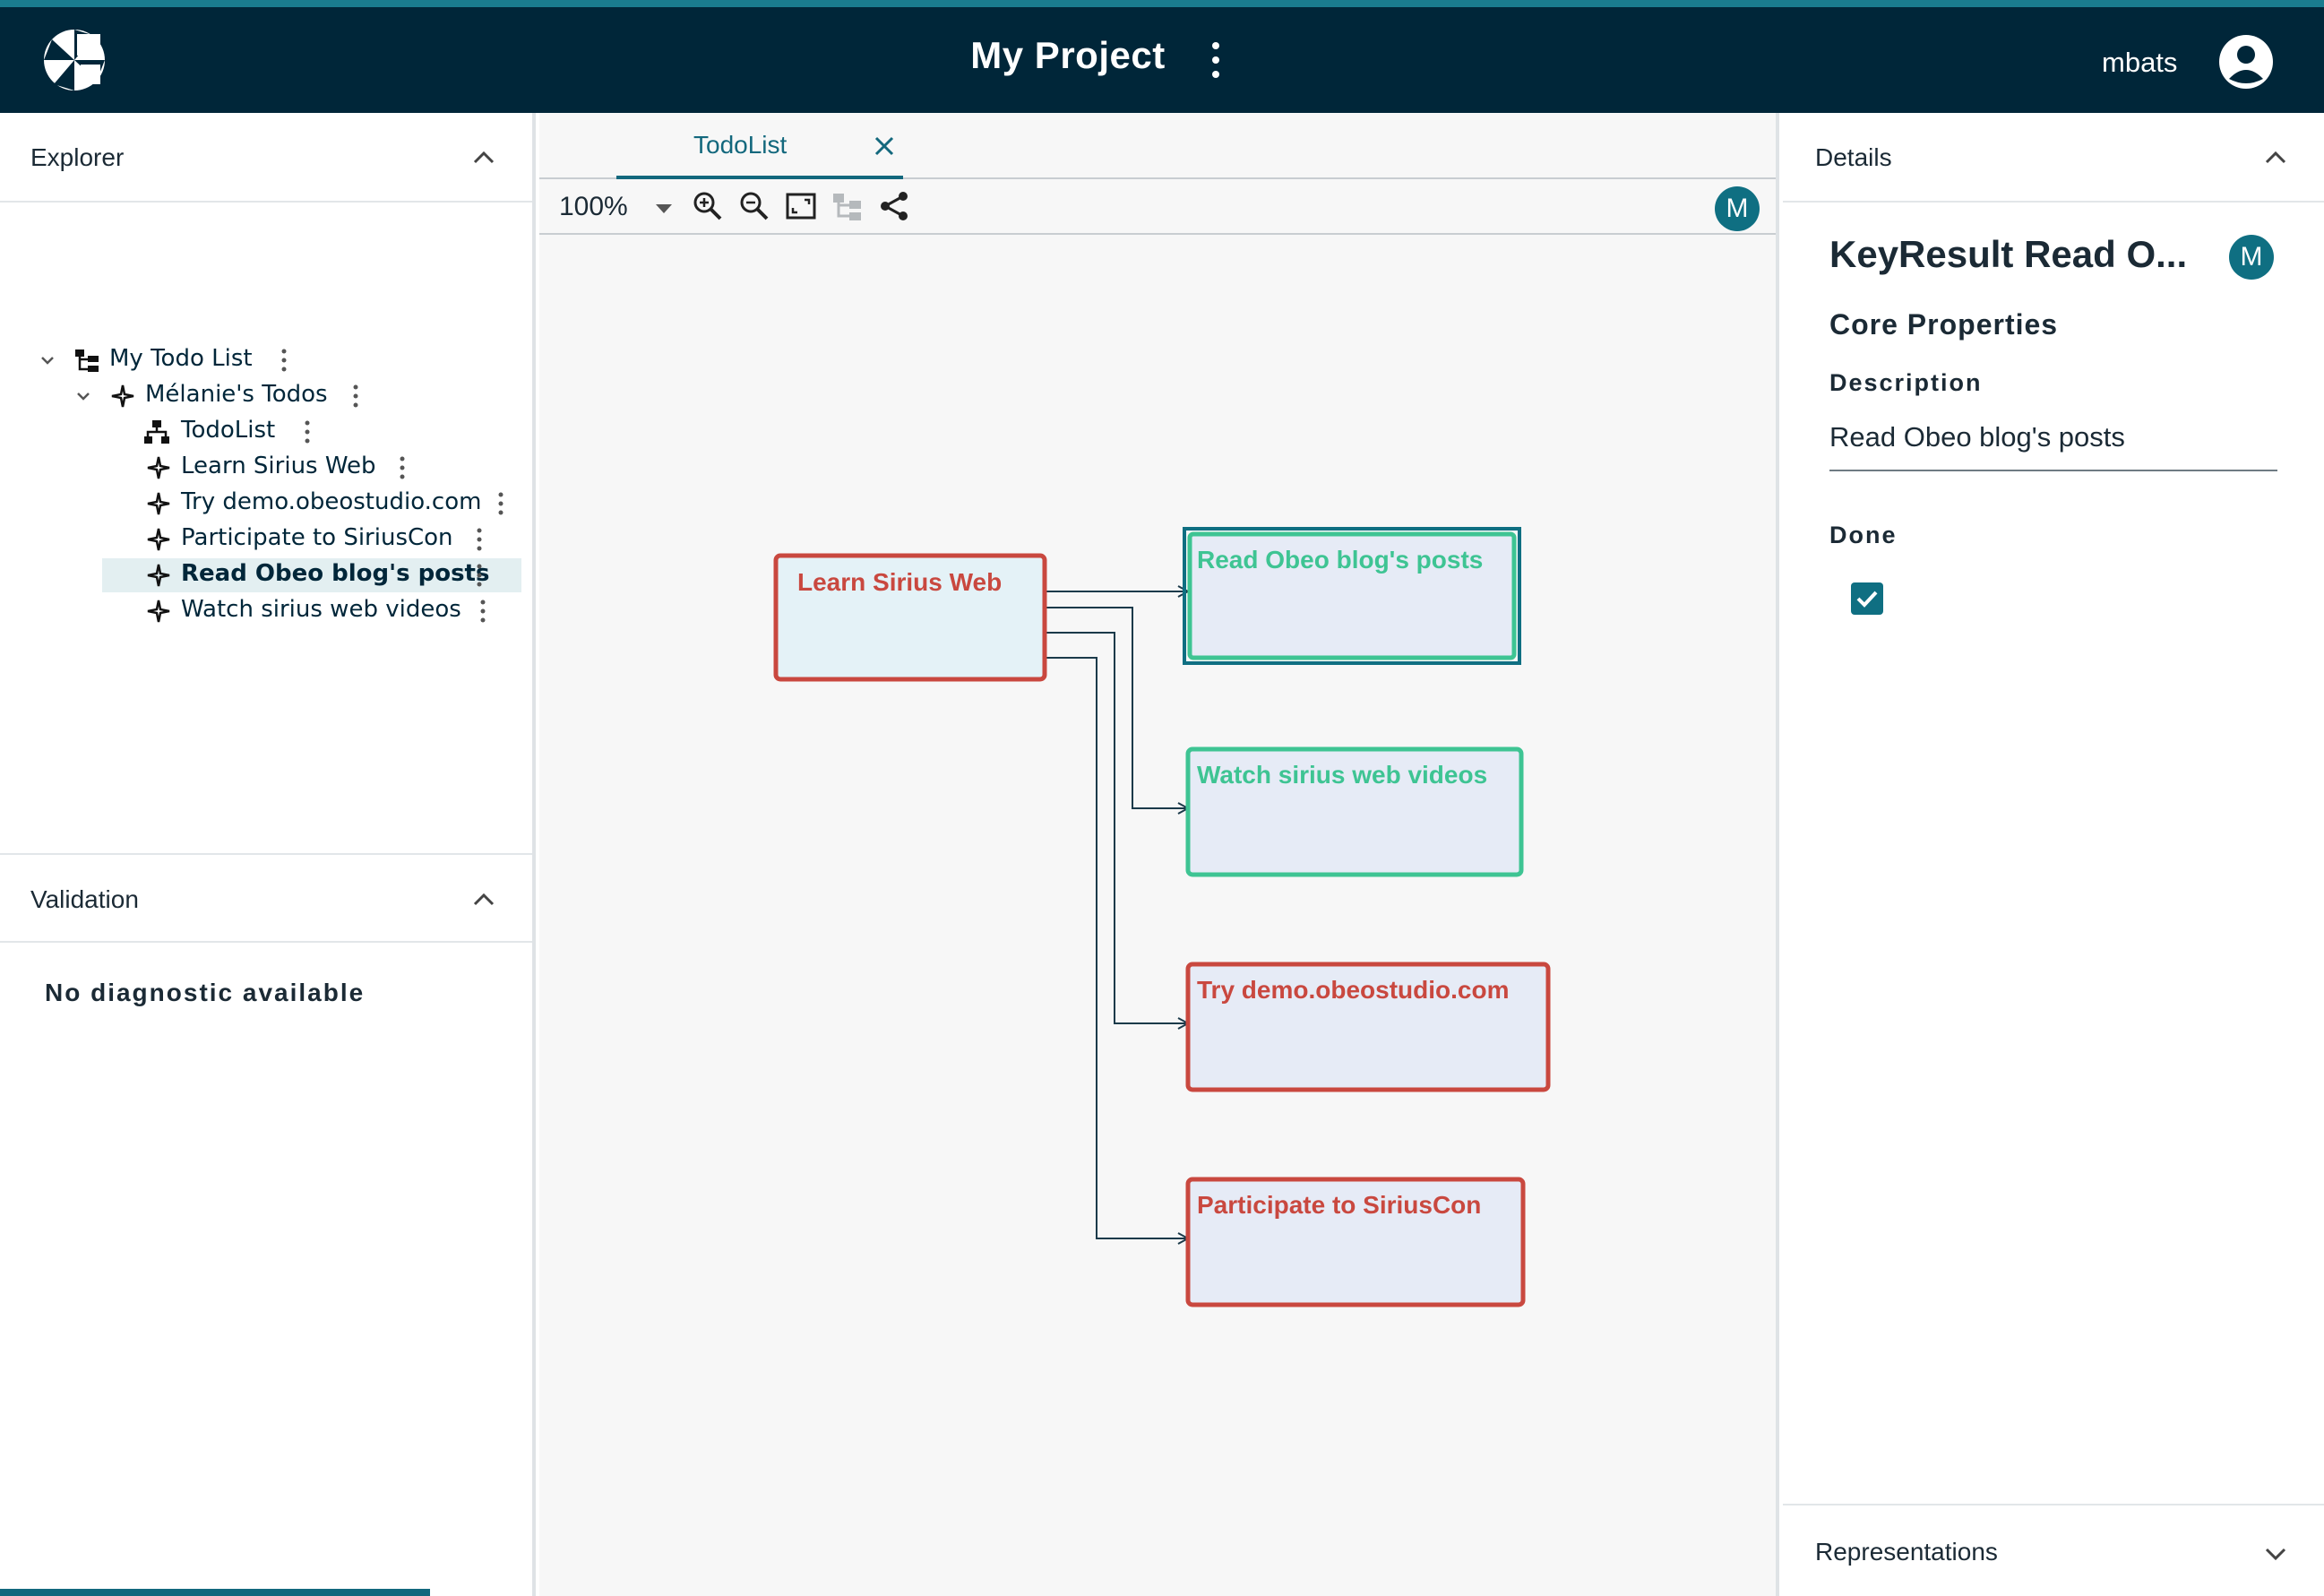  Describe the element at coordinates (1368, 1027) in the screenshot. I see `diagram-node: Try demo.obeostudio.com` at that location.